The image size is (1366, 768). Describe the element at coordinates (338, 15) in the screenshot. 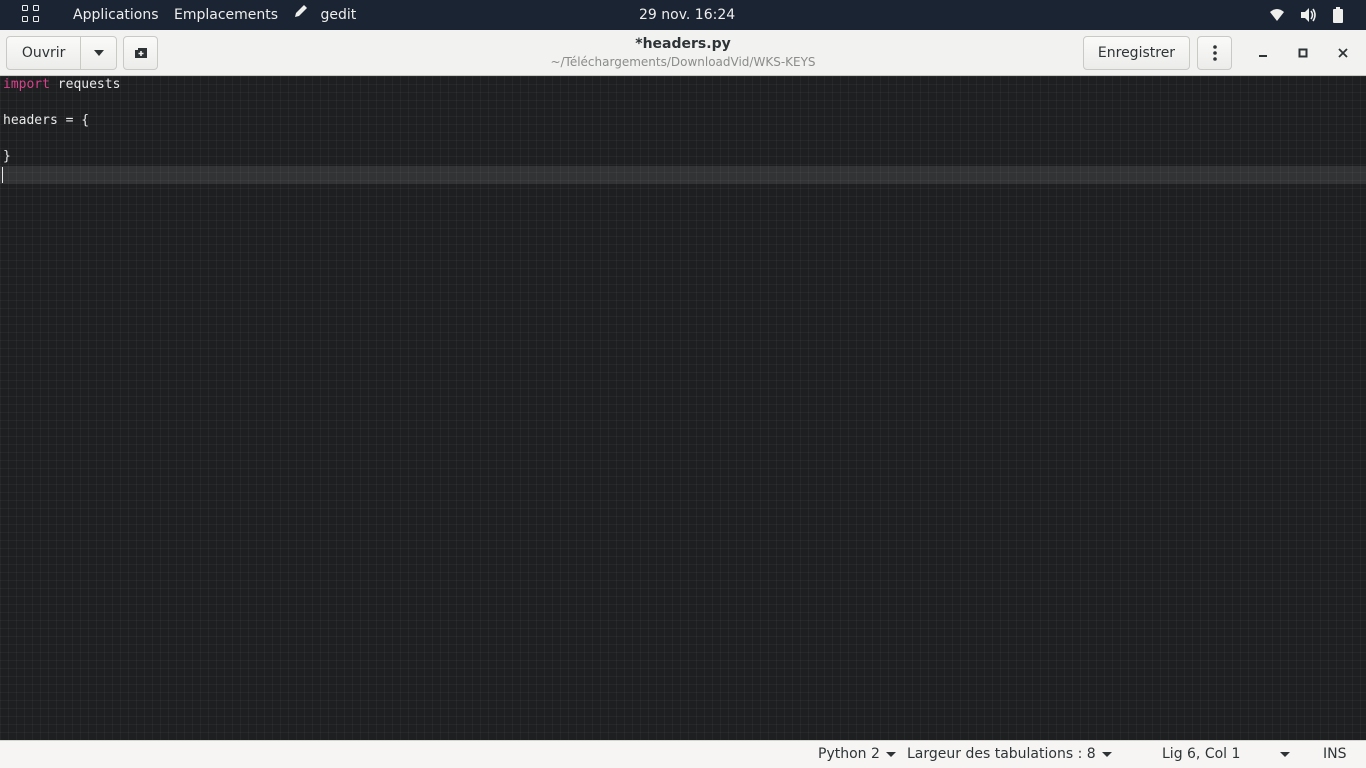

I see `app-name: gedit` at that location.